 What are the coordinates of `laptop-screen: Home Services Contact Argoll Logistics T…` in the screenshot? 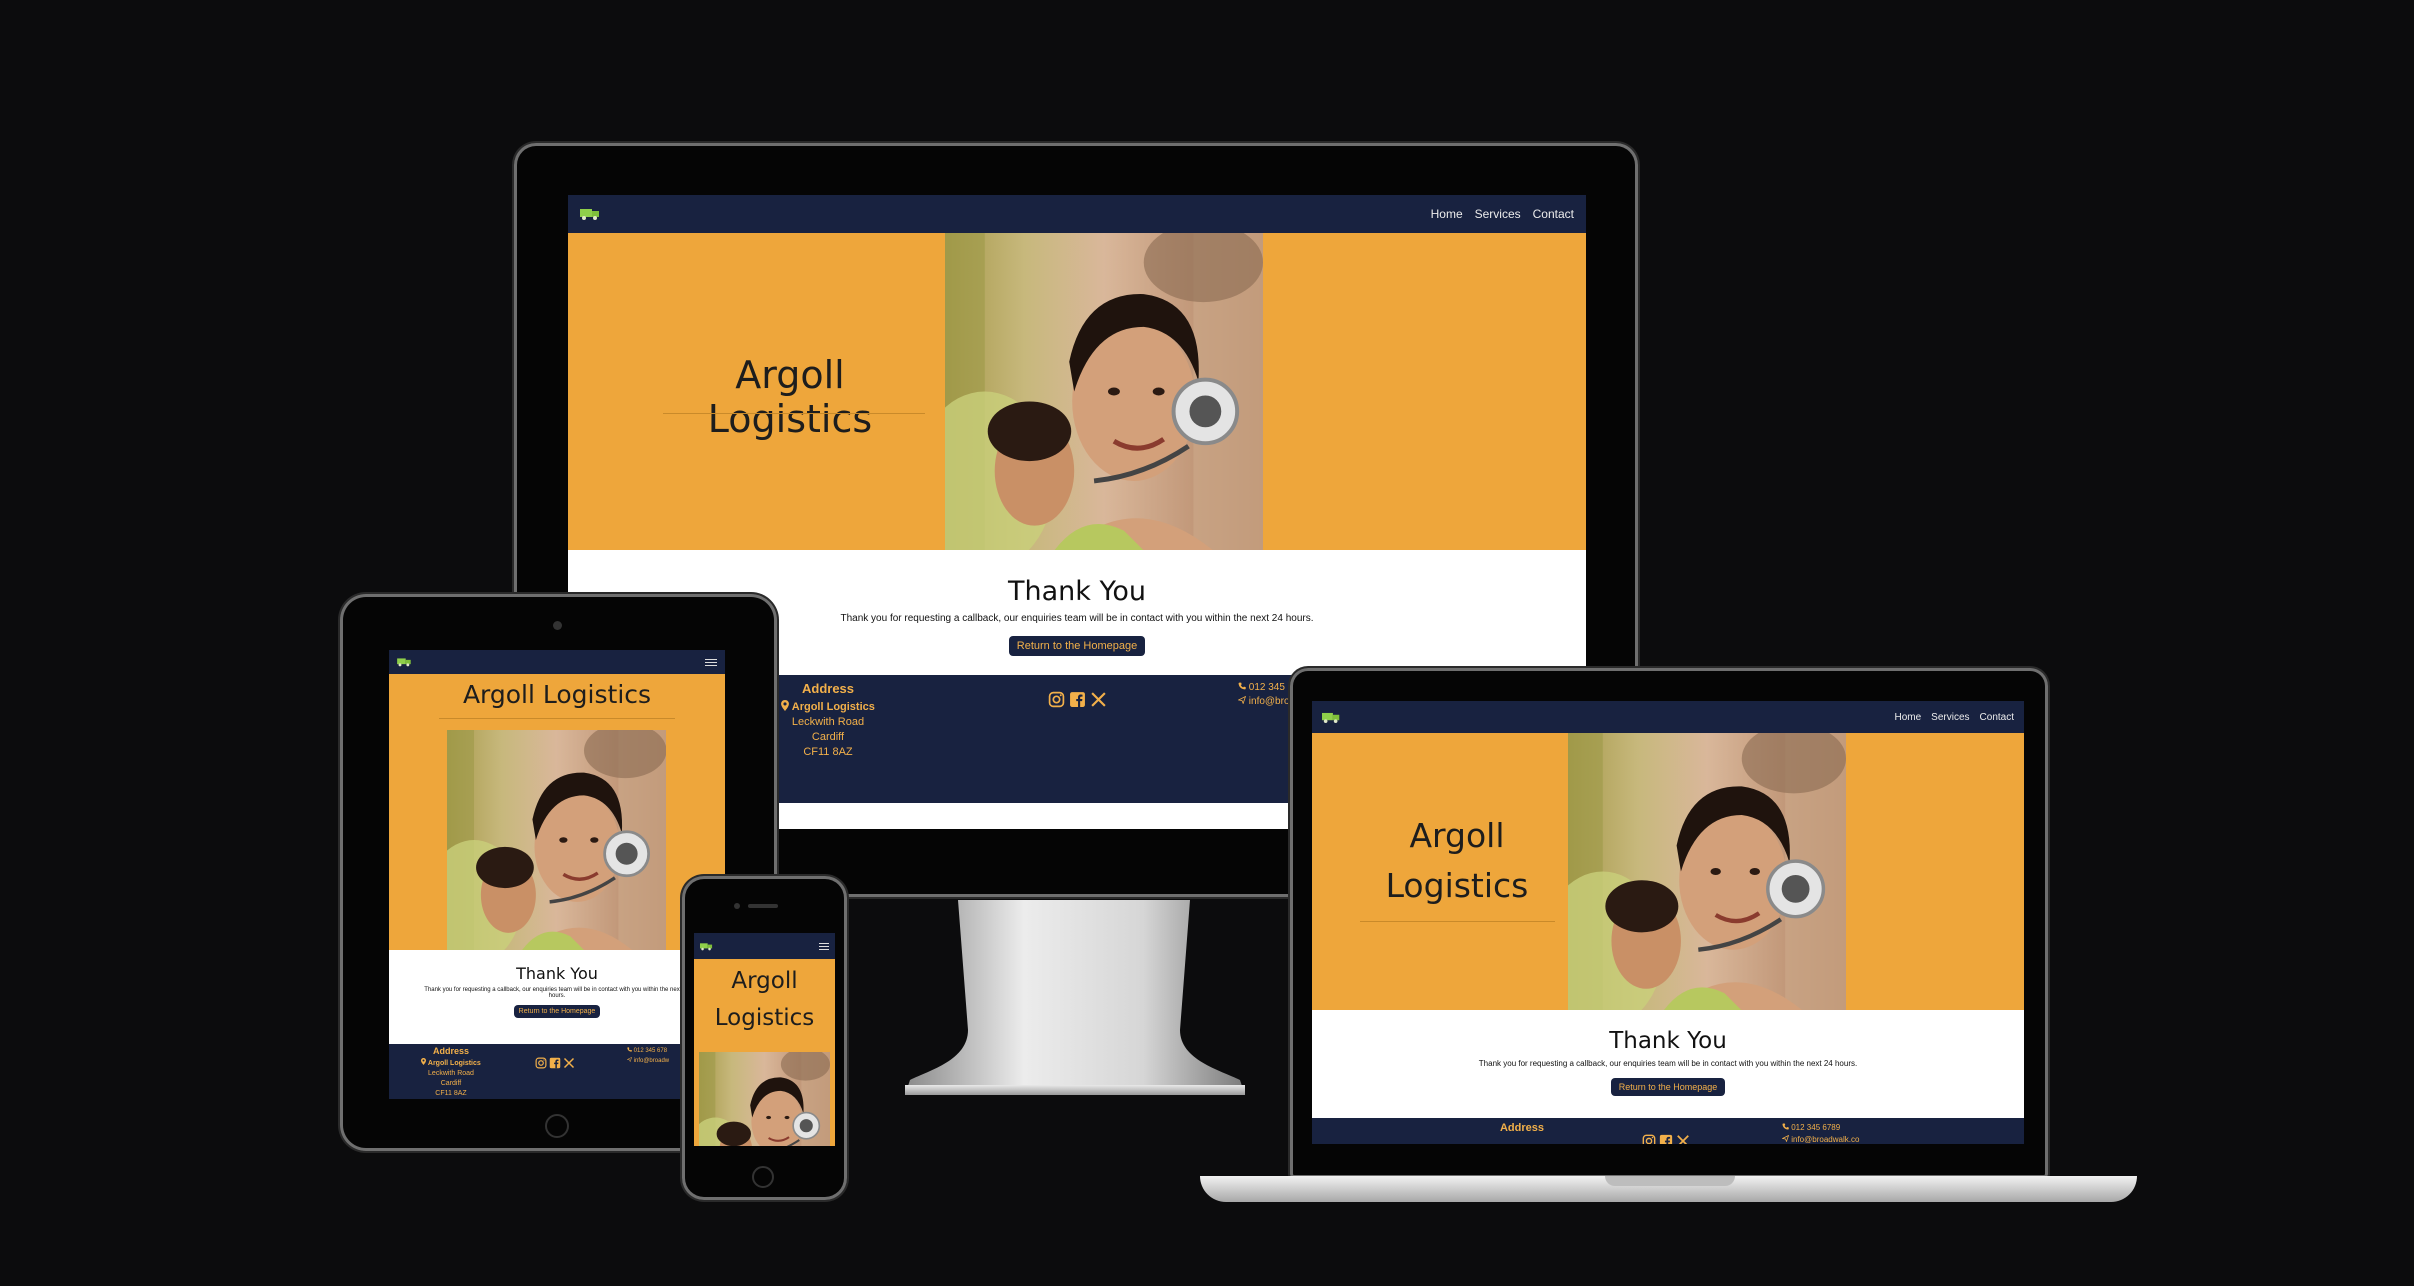 It's located at (1668, 922).